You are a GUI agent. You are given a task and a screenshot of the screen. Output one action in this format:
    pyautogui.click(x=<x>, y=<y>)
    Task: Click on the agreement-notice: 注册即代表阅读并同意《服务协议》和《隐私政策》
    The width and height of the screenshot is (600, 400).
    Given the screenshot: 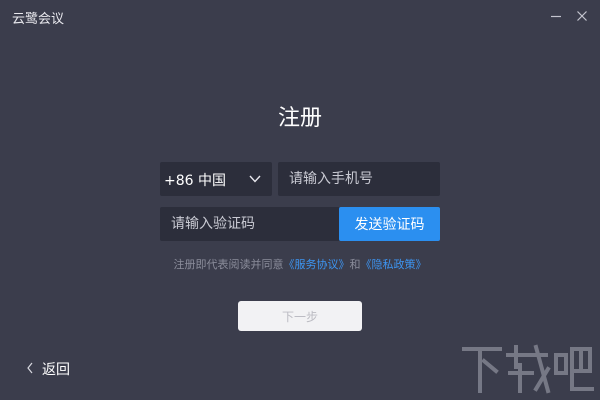 What is the action you would take?
    pyautogui.click(x=300, y=264)
    